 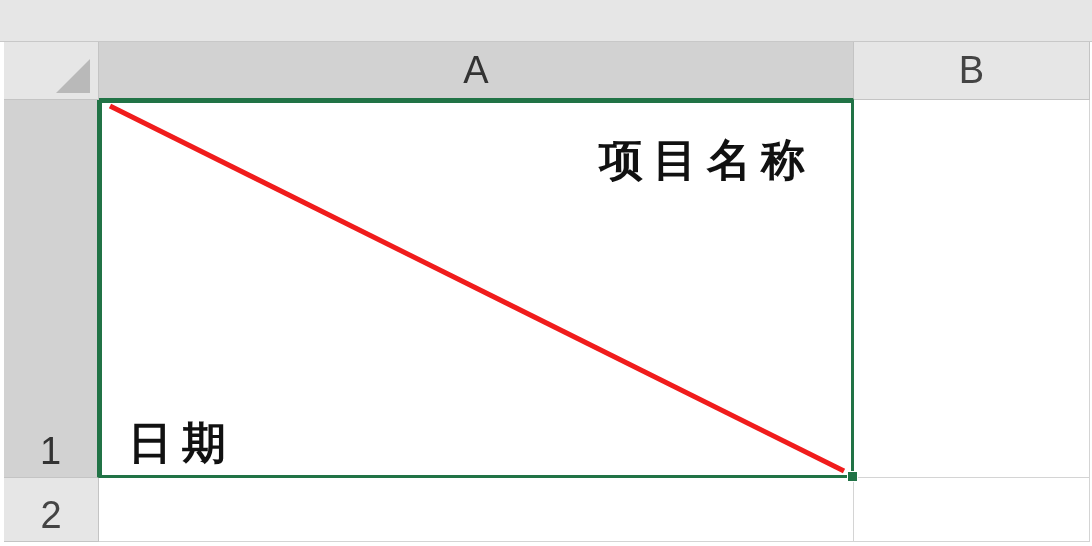 I want to click on cell-text: 项目名称, so click(x=707, y=160).